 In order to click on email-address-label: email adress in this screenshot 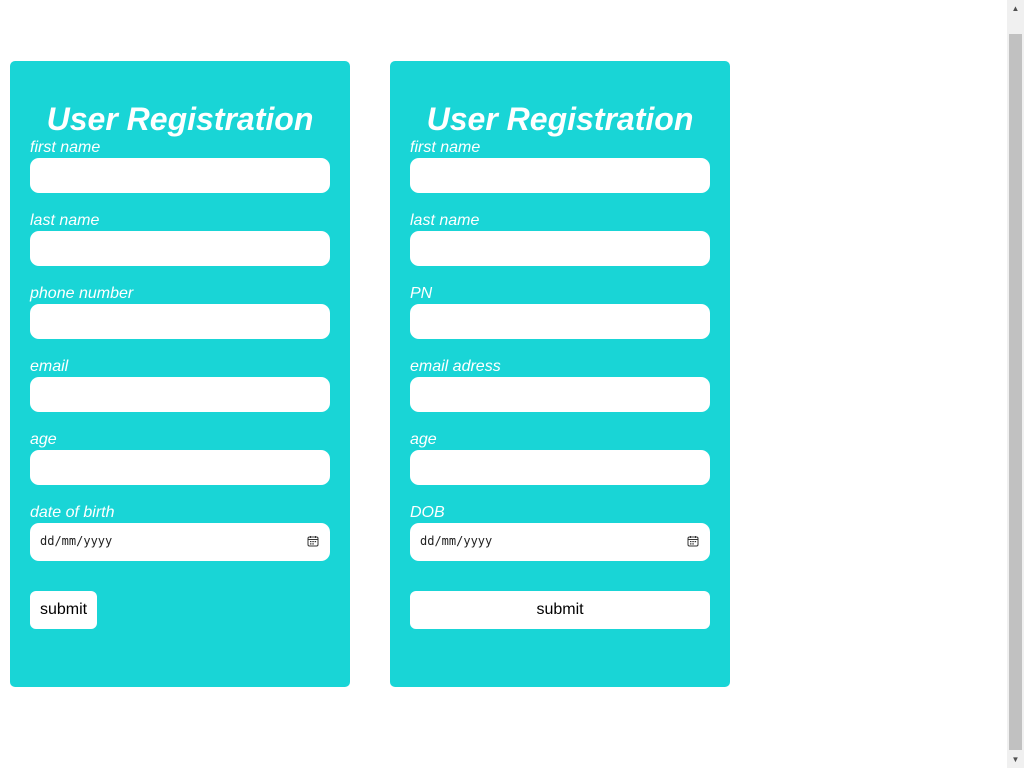, I will do `click(455, 366)`.